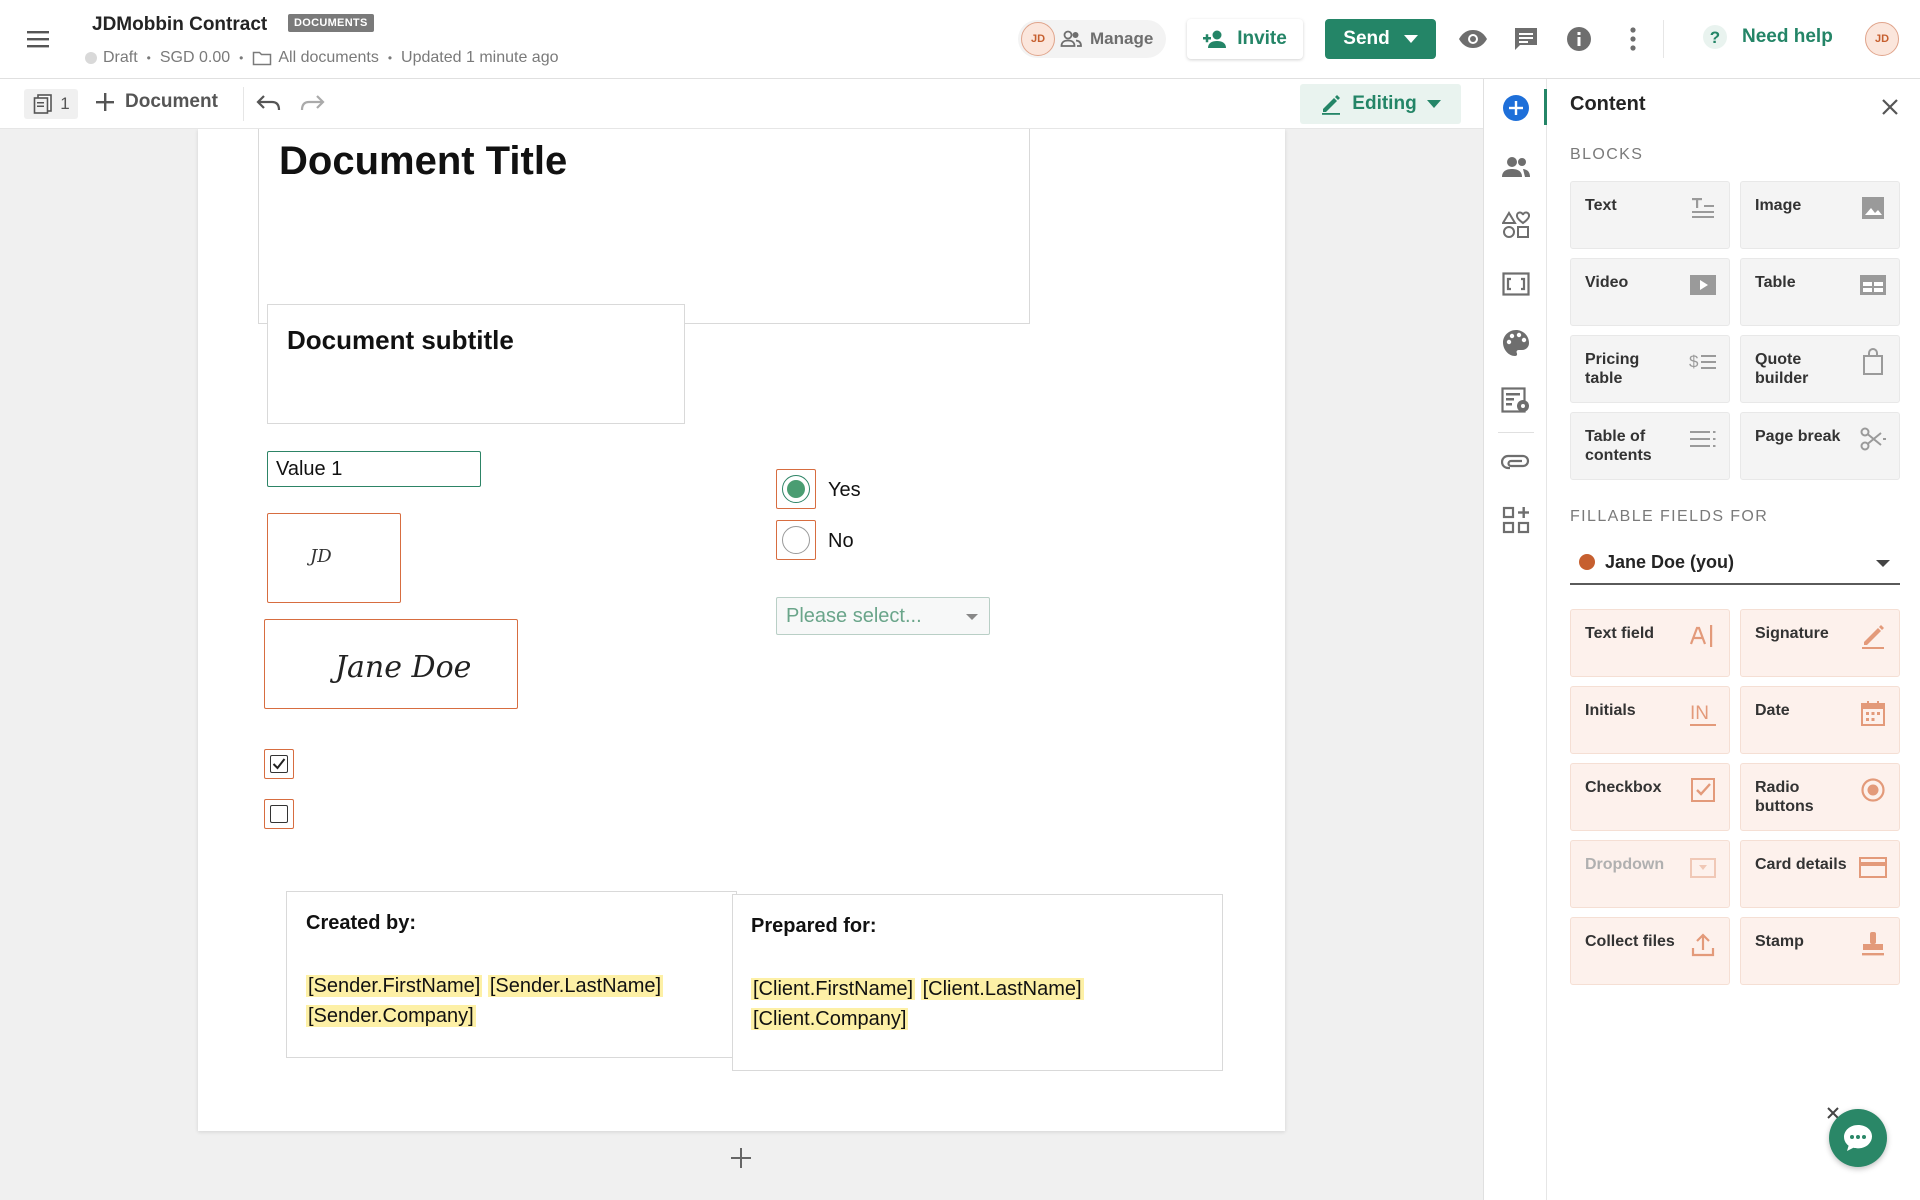 This screenshot has height=1200, width=1920. I want to click on table-block-icon, so click(1873, 285).